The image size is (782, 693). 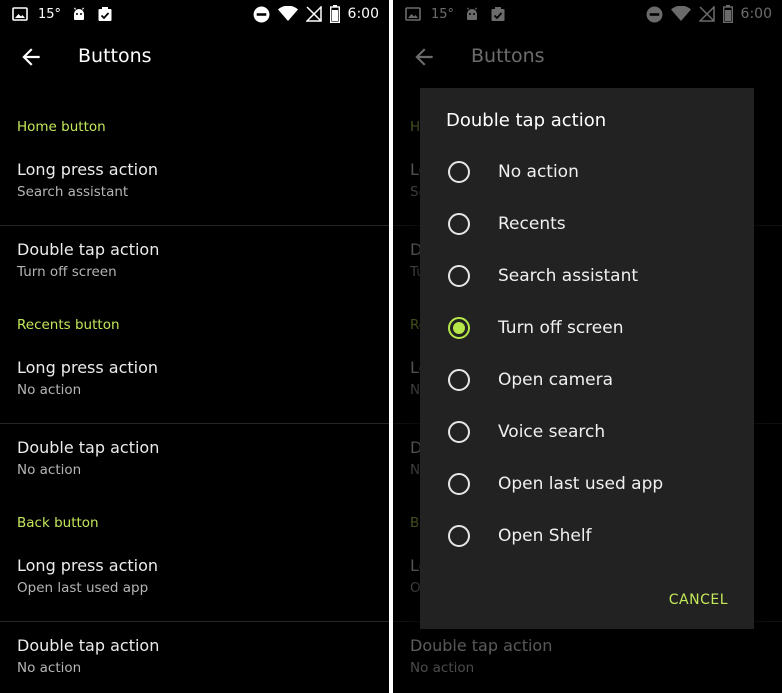 I want to click on option-label: No action, so click(x=538, y=172).